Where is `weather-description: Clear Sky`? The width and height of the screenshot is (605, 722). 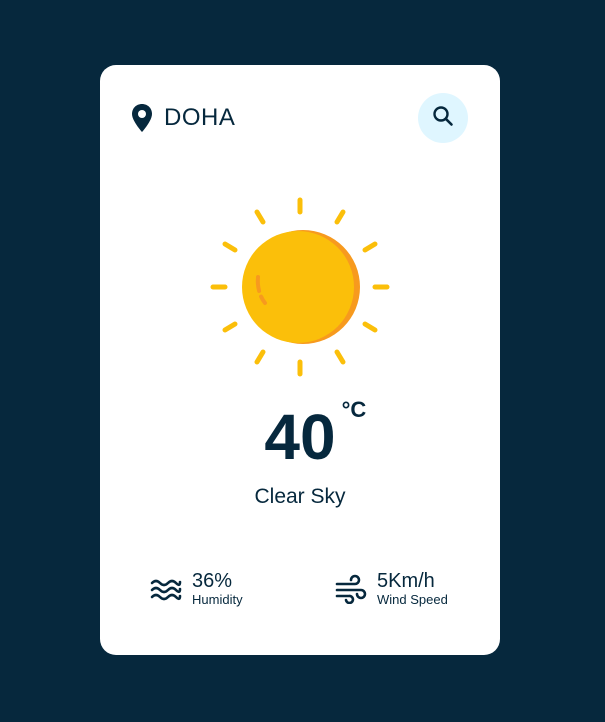
weather-description: Clear Sky is located at coordinates (300, 496).